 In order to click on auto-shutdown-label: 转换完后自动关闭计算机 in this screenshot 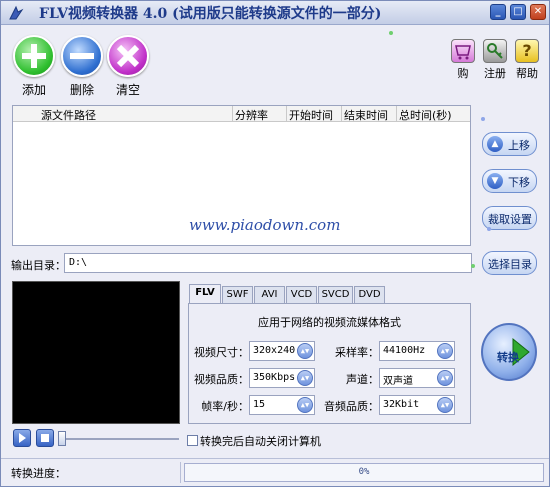, I will do `click(260, 441)`.